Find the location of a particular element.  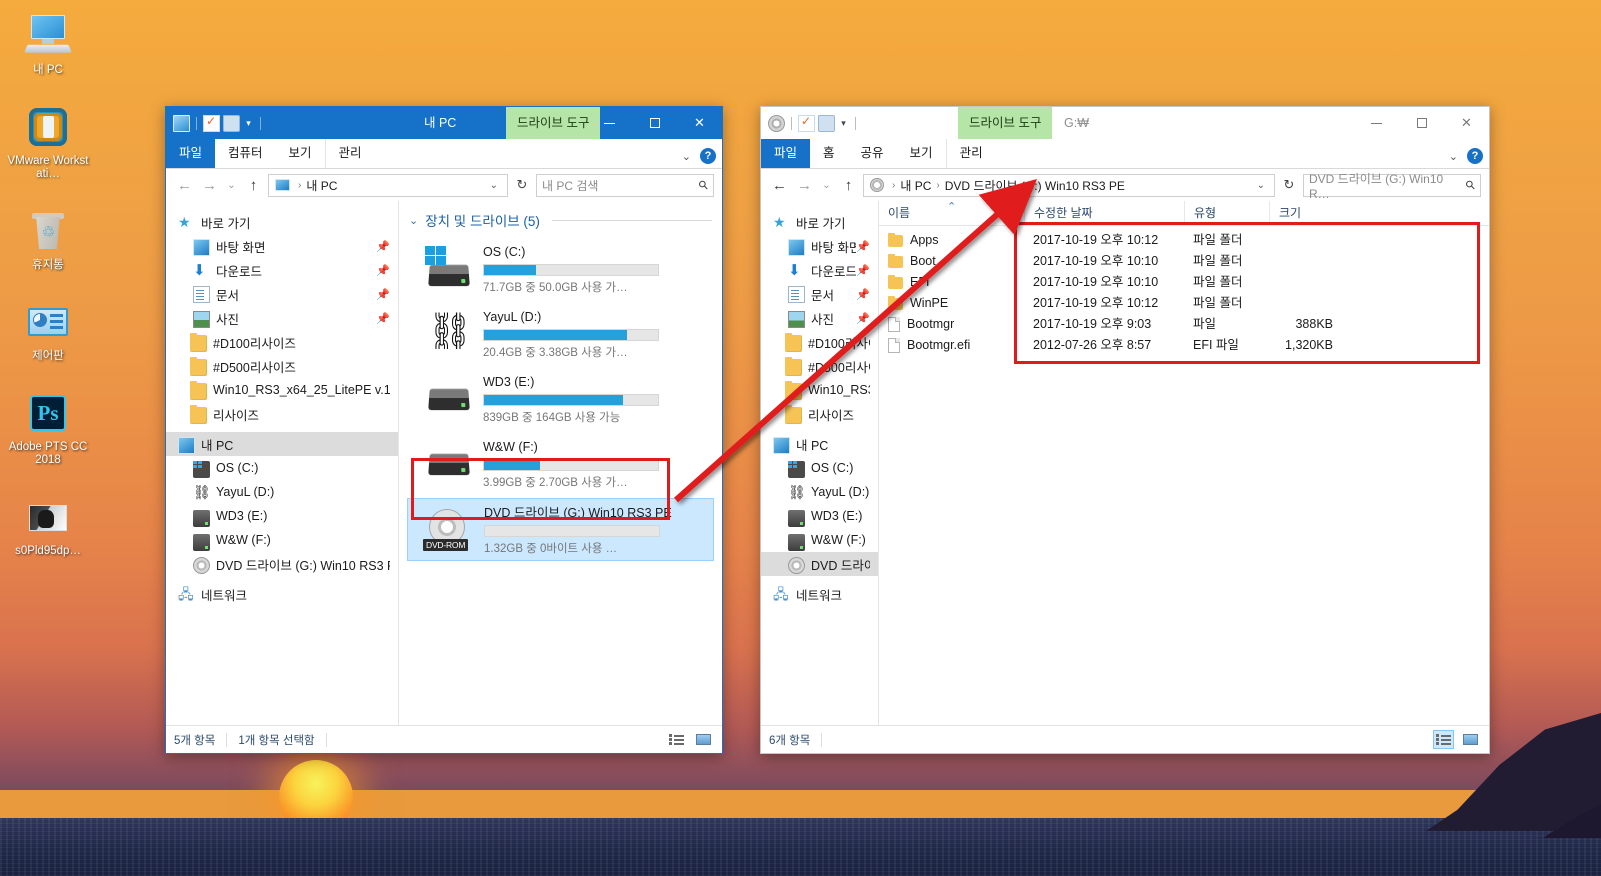

desktop-icon-control-panel: 제어판 is located at coordinates (48, 330).